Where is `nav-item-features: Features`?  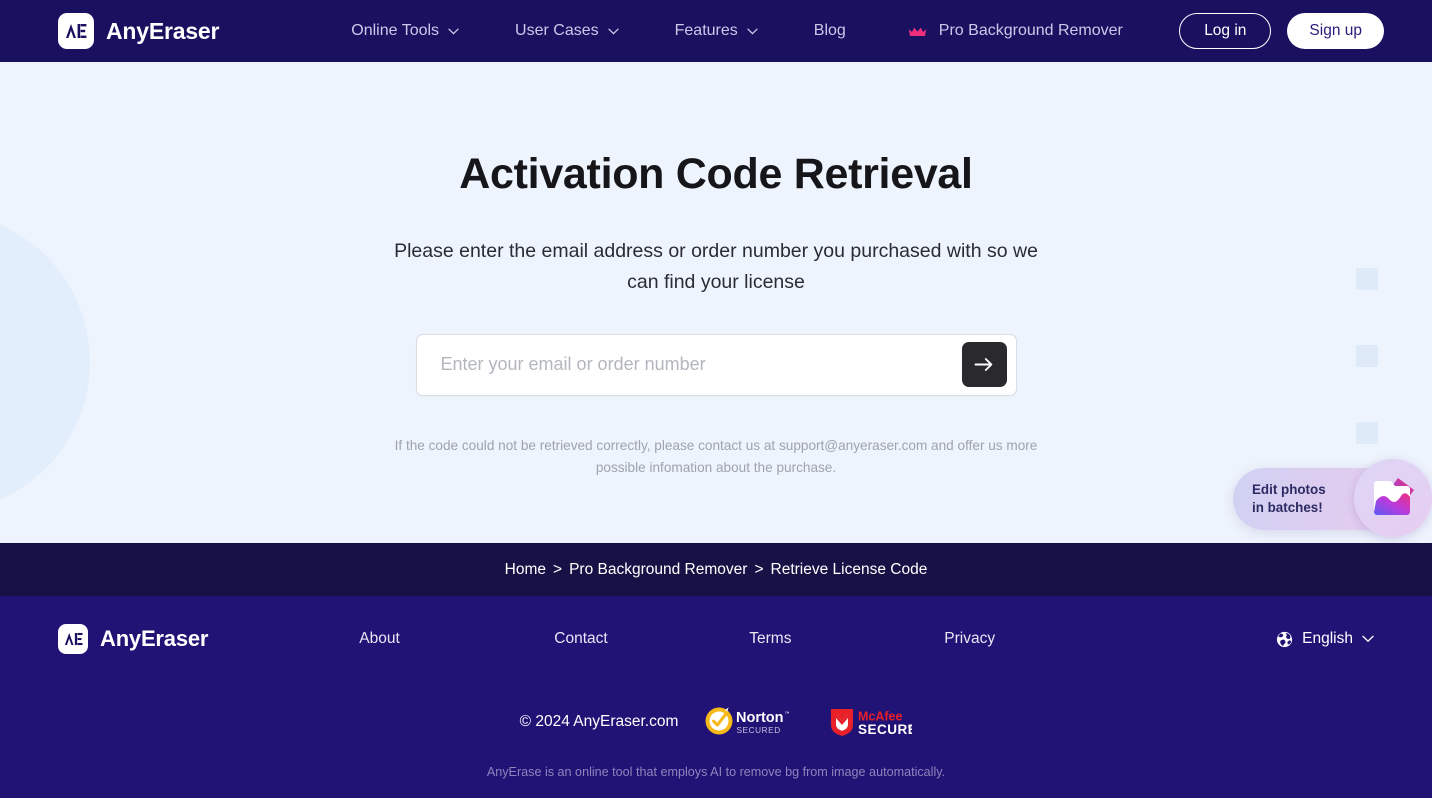 nav-item-features: Features is located at coordinates (716, 31).